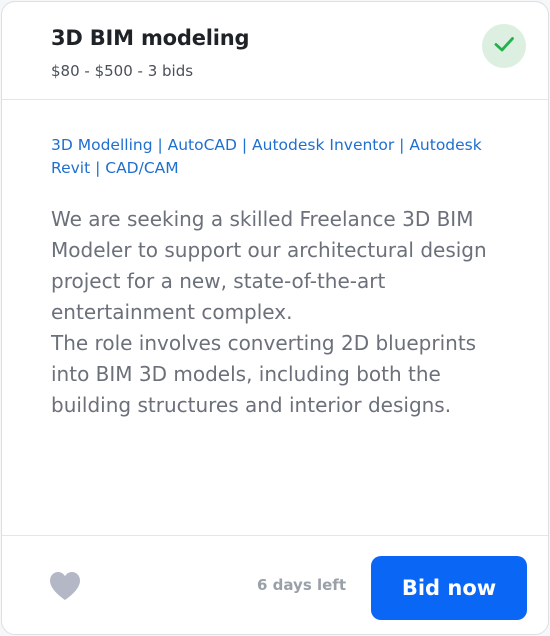 The image size is (550, 636). What do you see at coordinates (301, 585) in the screenshot?
I see `days-left-label: 6 days left` at bounding box center [301, 585].